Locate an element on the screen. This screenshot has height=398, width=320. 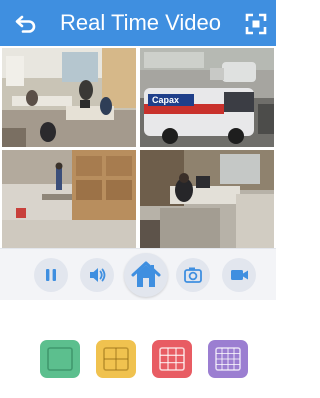
playback-controls is located at coordinates (138, 275).